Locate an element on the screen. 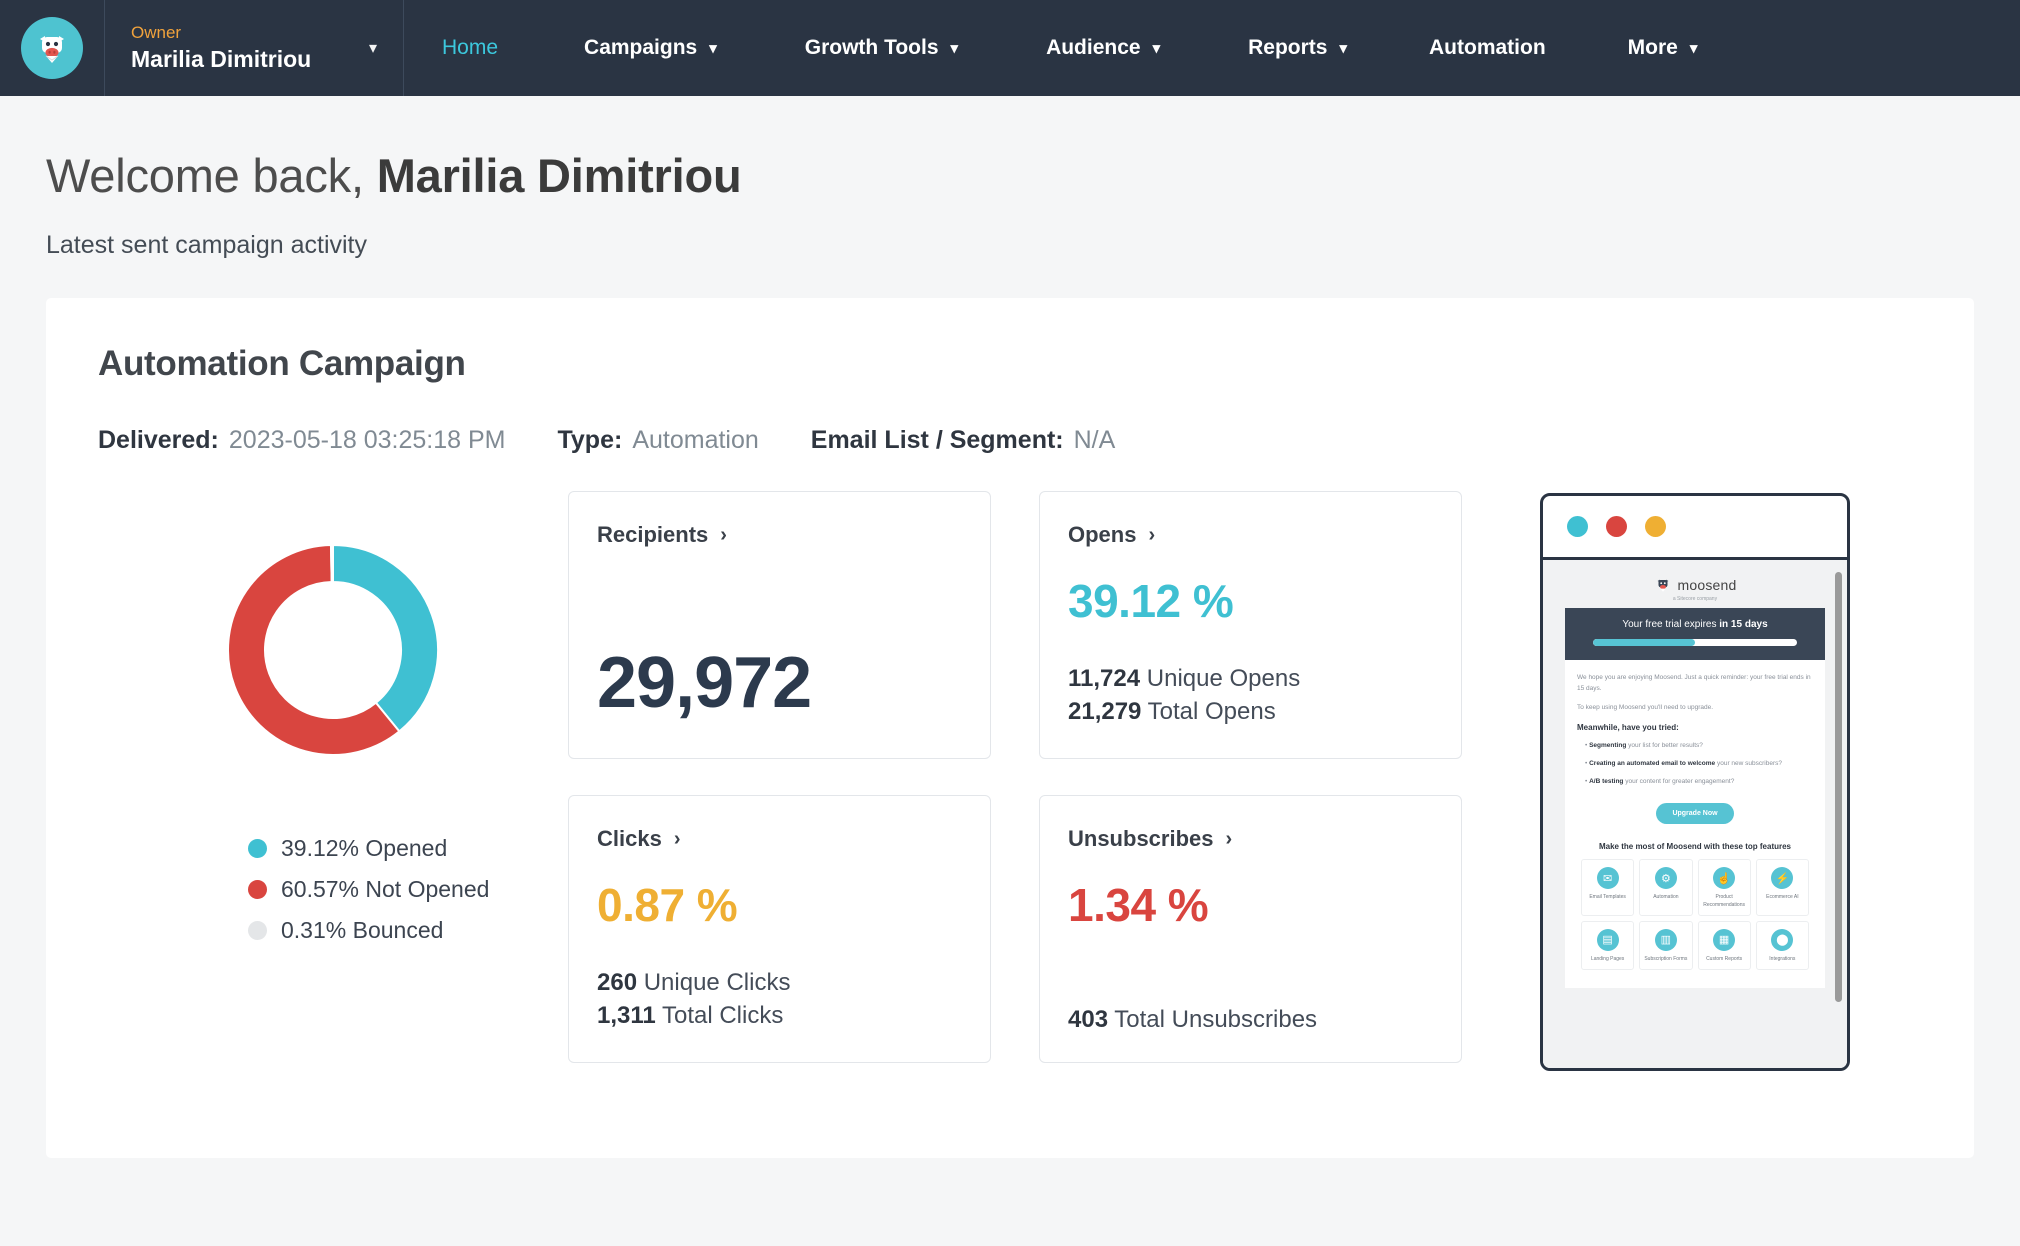  meta-email-list-label: Email List / Segment: is located at coordinates (937, 440).